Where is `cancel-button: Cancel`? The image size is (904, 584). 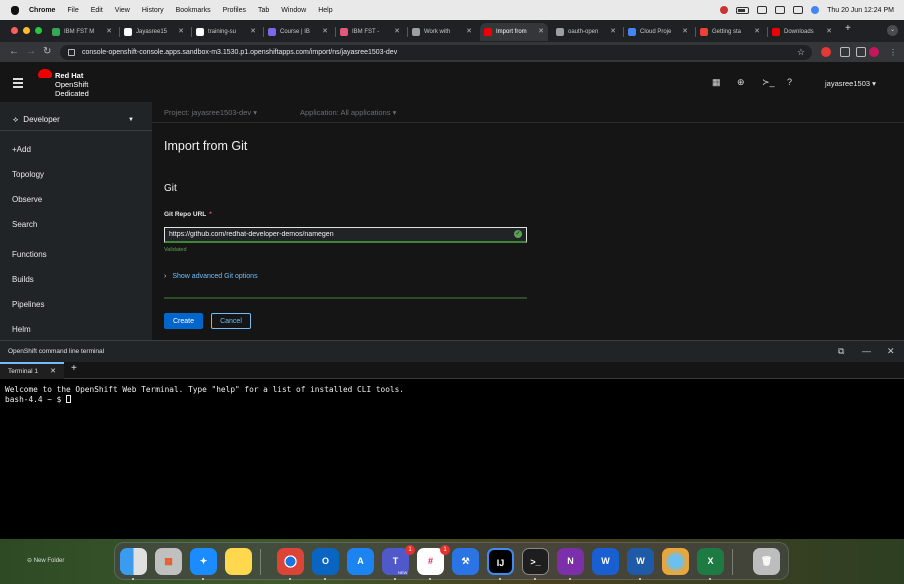
cancel-button: Cancel is located at coordinates (231, 321).